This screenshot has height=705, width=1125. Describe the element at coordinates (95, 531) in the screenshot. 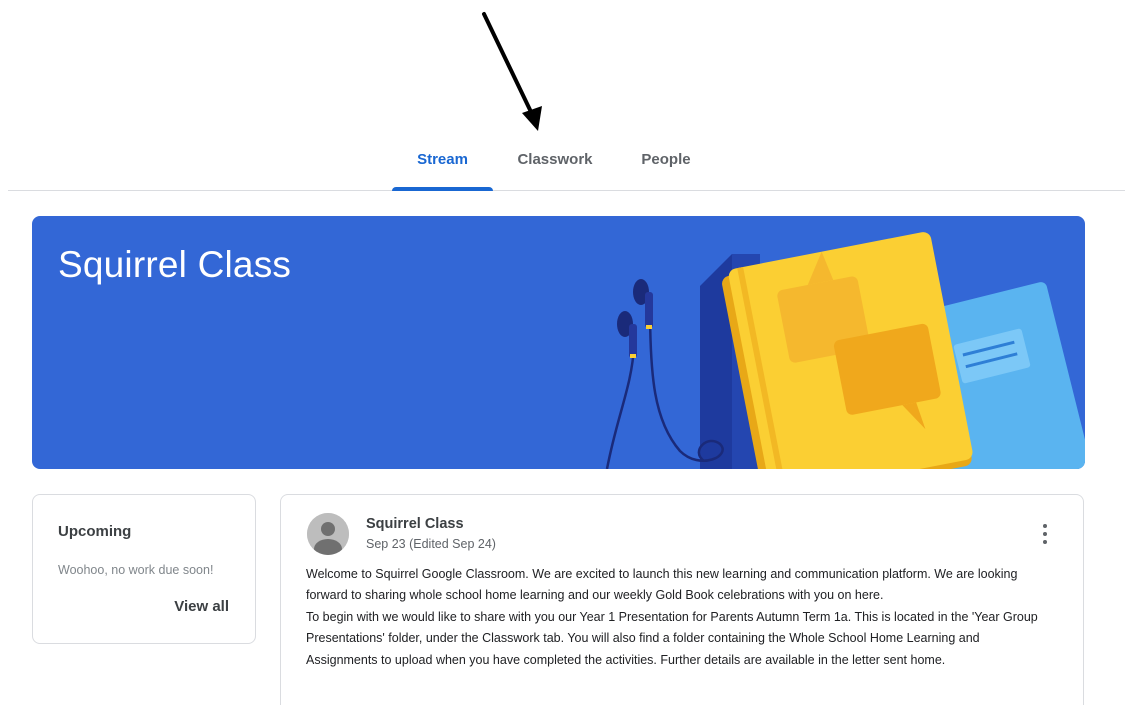

I see `upcoming-title: Upcoming` at that location.